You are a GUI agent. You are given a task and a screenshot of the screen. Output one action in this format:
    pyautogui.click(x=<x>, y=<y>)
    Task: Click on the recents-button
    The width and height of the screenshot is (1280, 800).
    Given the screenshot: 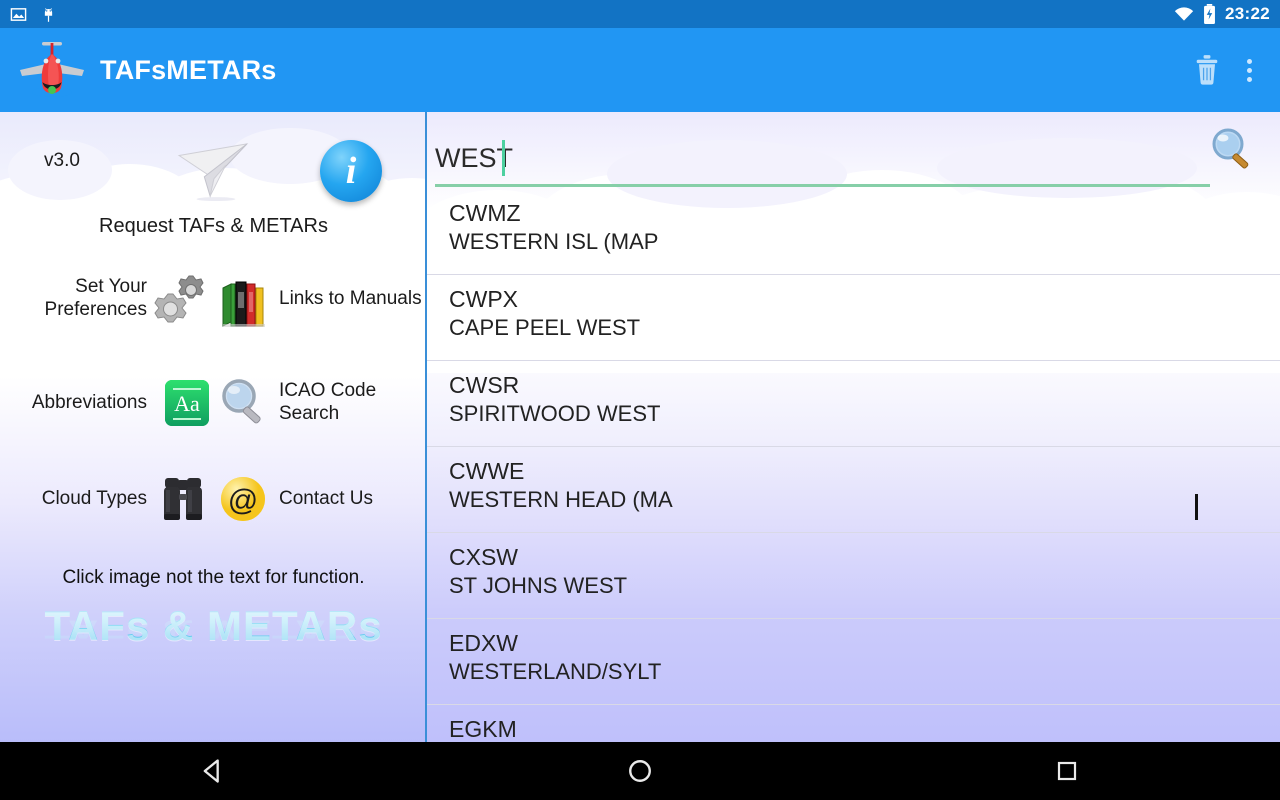 What is the action you would take?
    pyautogui.click(x=1066, y=771)
    